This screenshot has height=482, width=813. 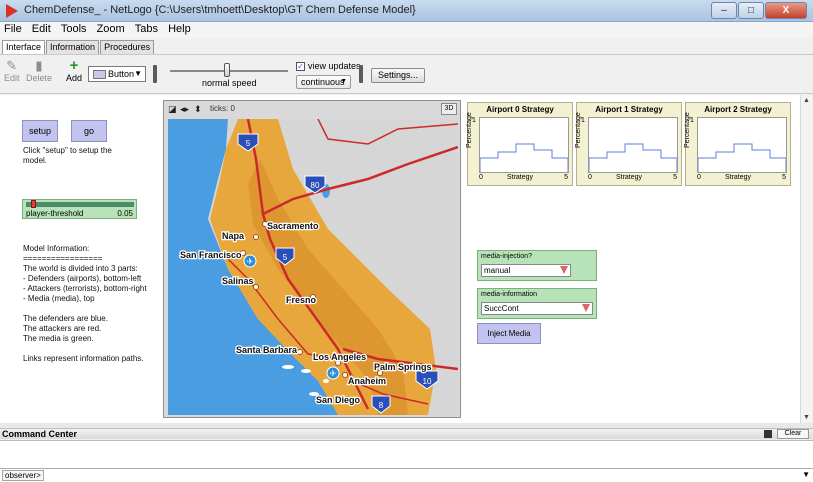 I want to click on edit-tool: ✎ Edit, so click(x=12, y=71).